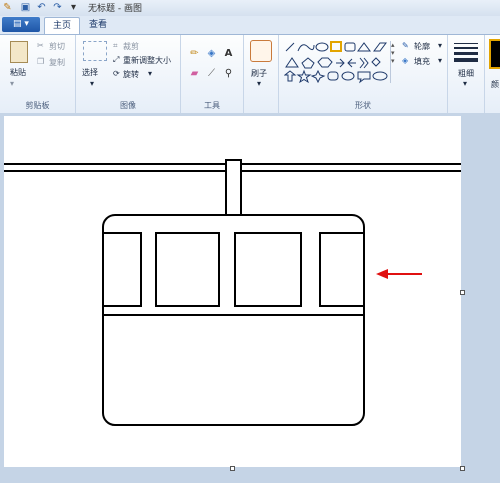 Image resolution: width=500 pixels, height=483 pixels. Describe the element at coordinates (259, 73) in the screenshot. I see `brushes-button: 刷子` at that location.